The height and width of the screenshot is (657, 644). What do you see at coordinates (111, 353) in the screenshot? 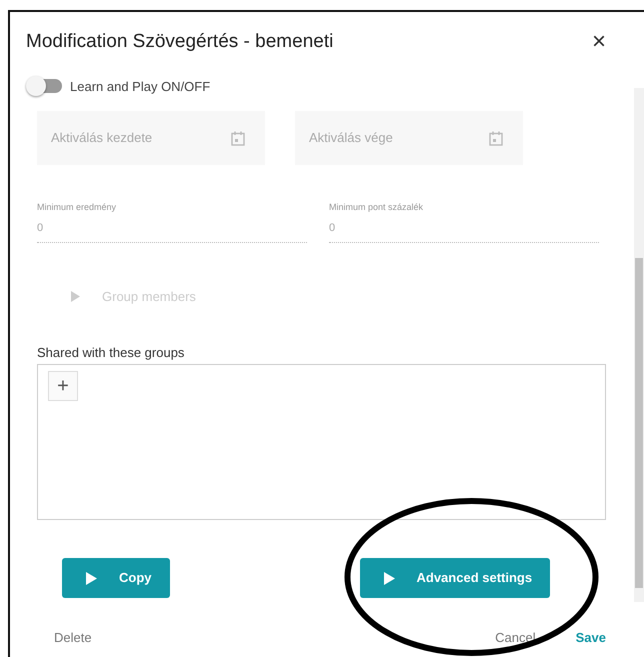
I see `shared-groups-label: Shared with these groups` at bounding box center [111, 353].